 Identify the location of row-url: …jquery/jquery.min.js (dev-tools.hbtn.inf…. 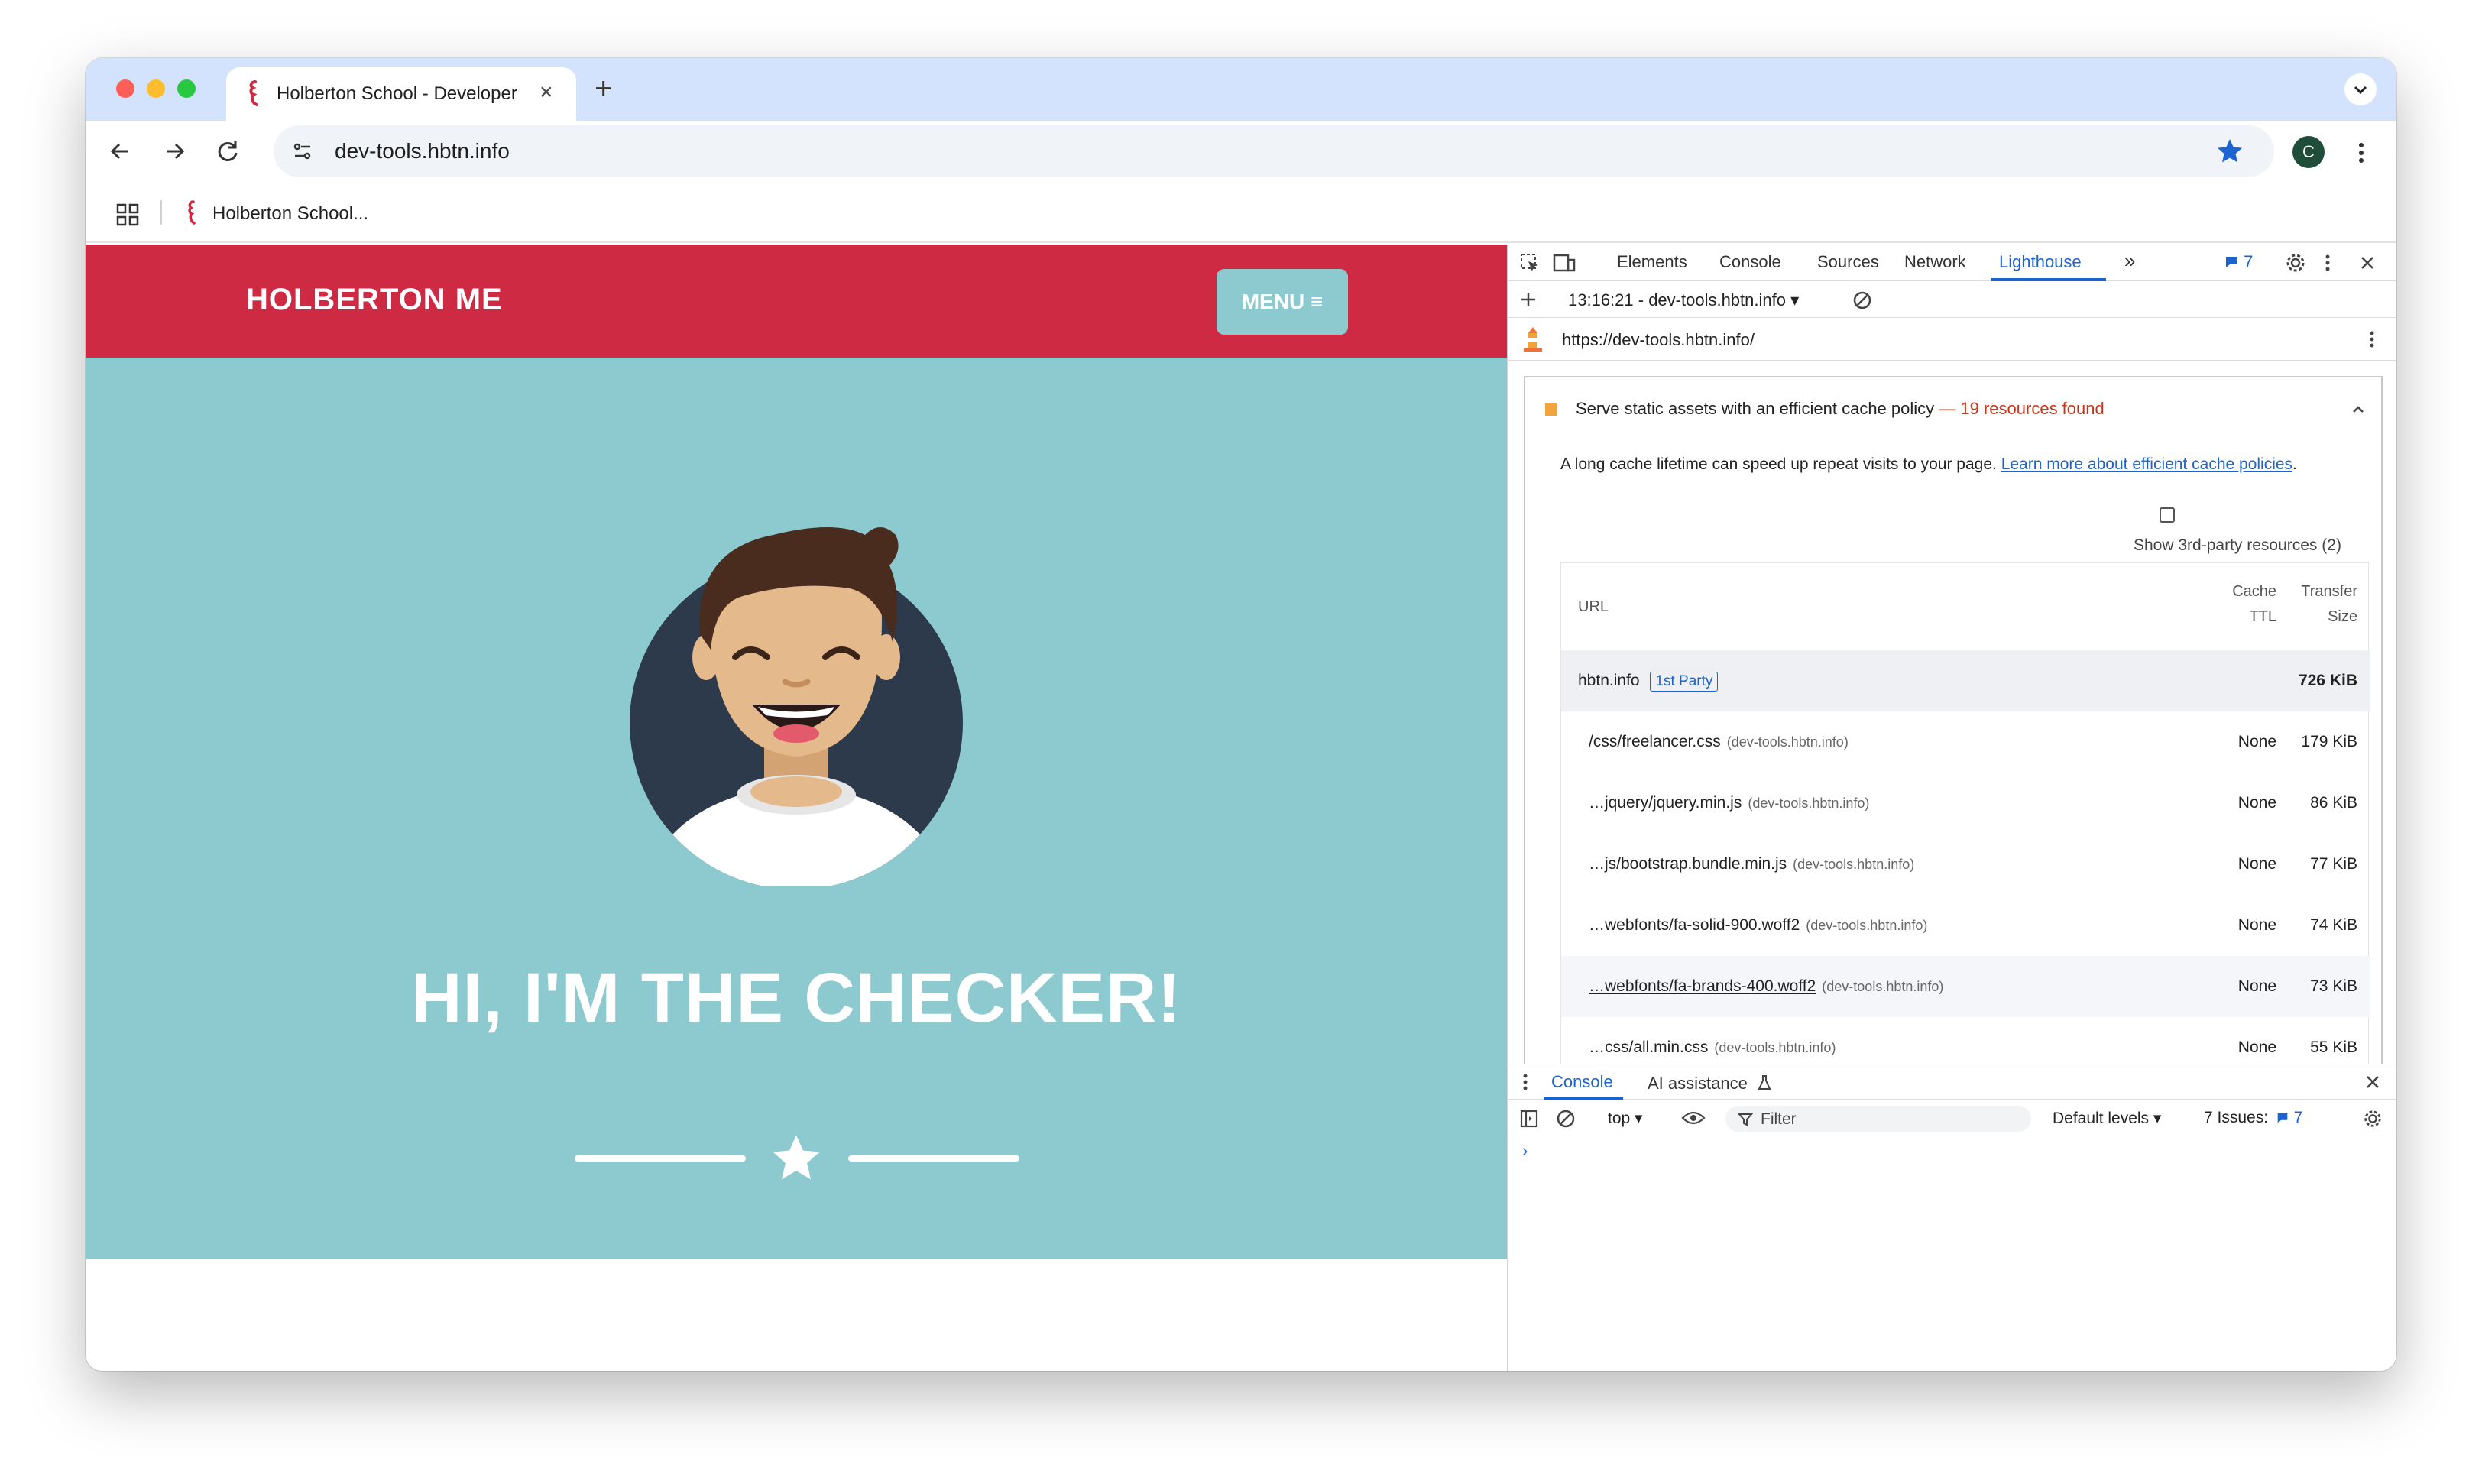
(1729, 803).